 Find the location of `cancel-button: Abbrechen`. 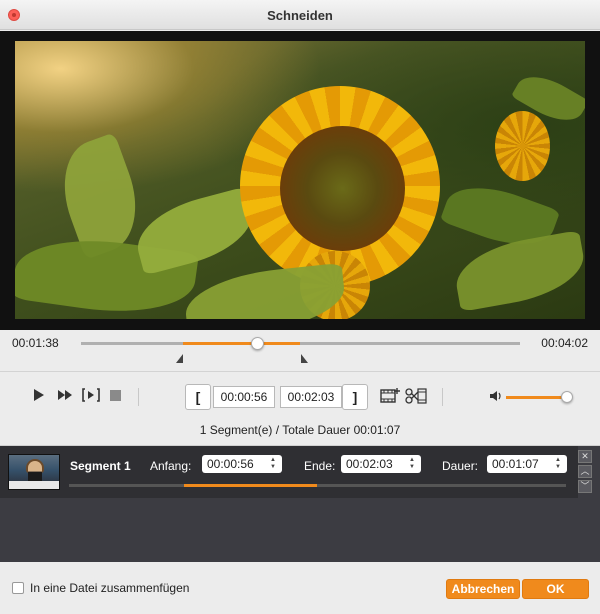

cancel-button: Abbrechen is located at coordinates (483, 589).